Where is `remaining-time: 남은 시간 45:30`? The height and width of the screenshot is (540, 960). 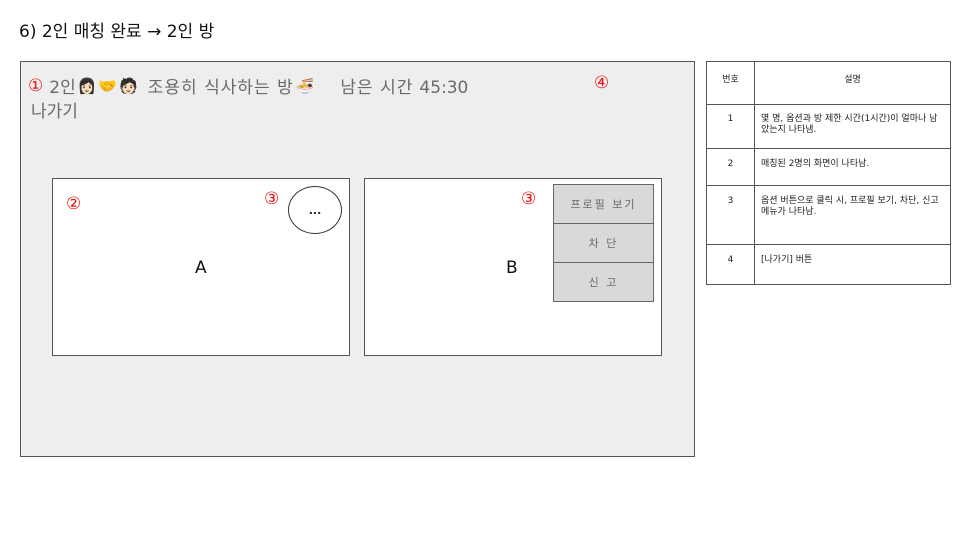 remaining-time: 남은 시간 45:30 is located at coordinates (404, 85).